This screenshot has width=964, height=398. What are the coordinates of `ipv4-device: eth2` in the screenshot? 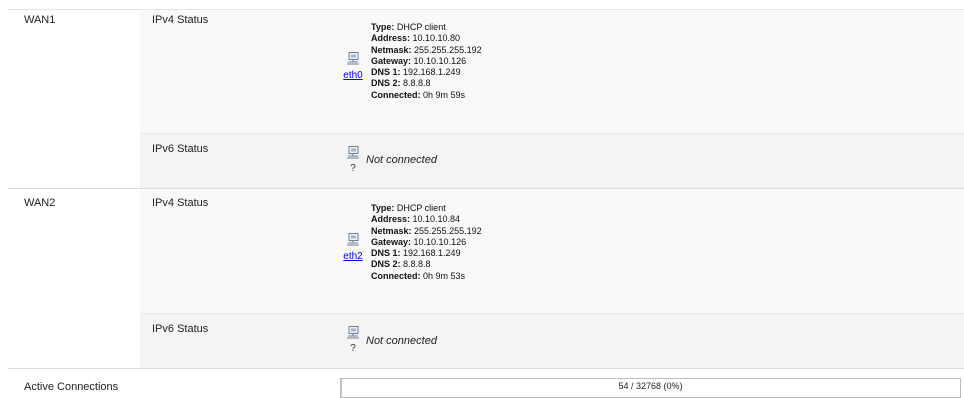 It's located at (353, 247).